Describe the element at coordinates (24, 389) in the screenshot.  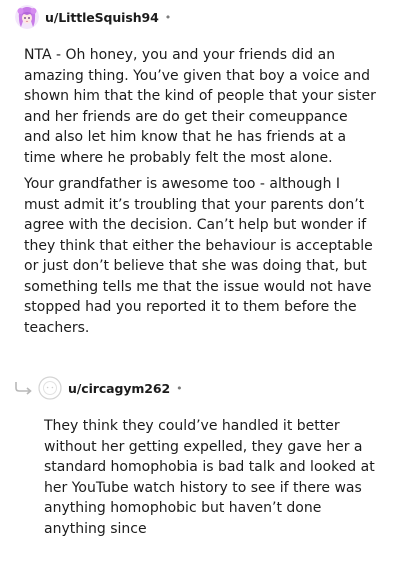
I see `reply-arrow-icon` at that location.